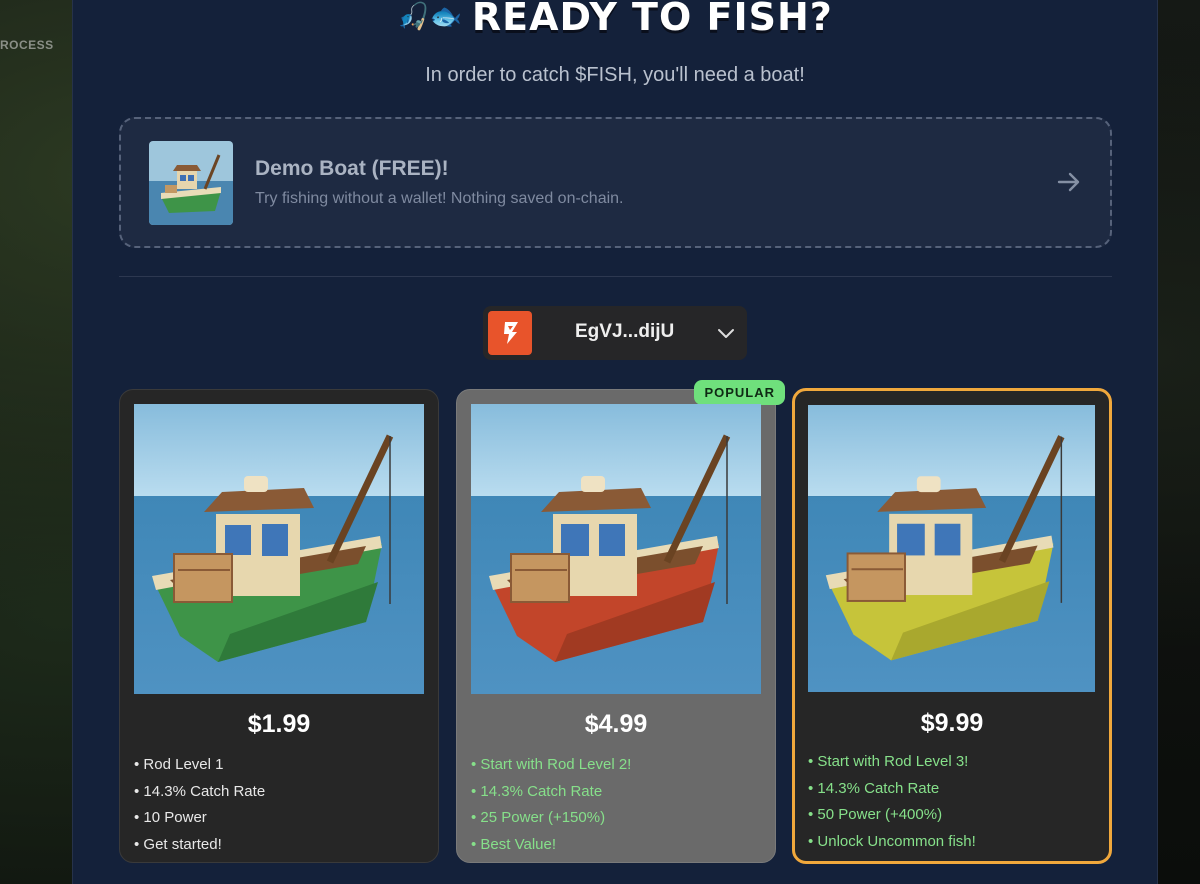 The height and width of the screenshot is (884, 1200). Describe the element at coordinates (178, 844) in the screenshot. I see `feature-item: • Get started!` at that location.